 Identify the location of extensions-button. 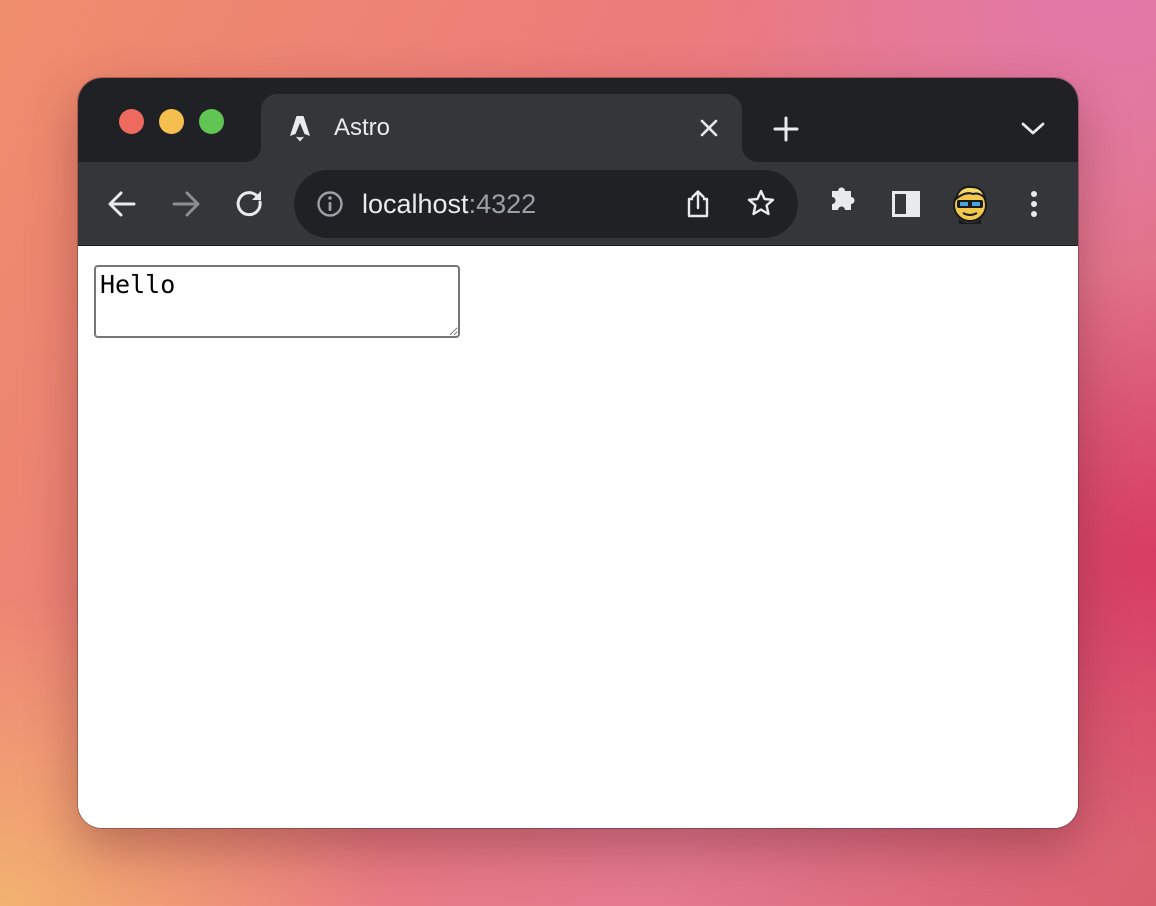
(842, 198).